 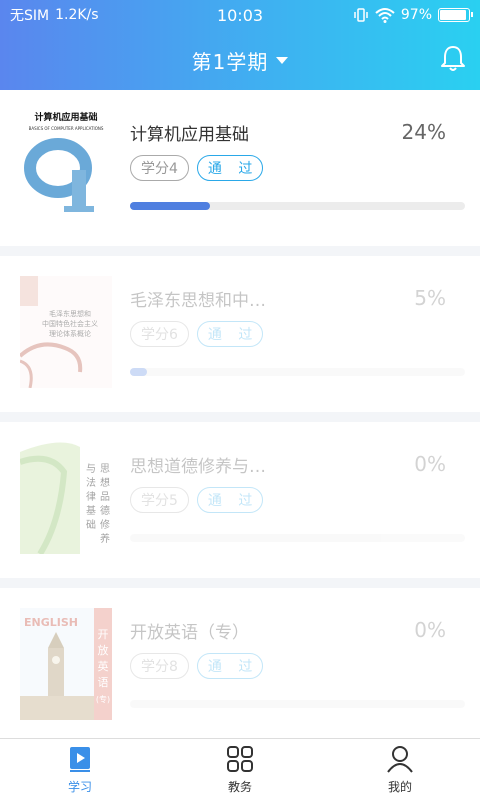 What do you see at coordinates (105, 538) in the screenshot?
I see `svg-text: 养` at bounding box center [105, 538].